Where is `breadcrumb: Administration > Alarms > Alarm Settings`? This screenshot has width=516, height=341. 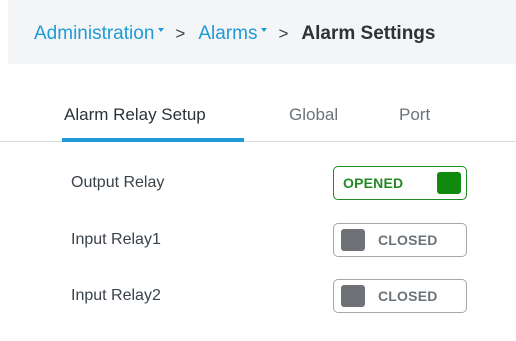 breadcrumb: Administration > Alarms > Alarm Settings is located at coordinates (234, 34).